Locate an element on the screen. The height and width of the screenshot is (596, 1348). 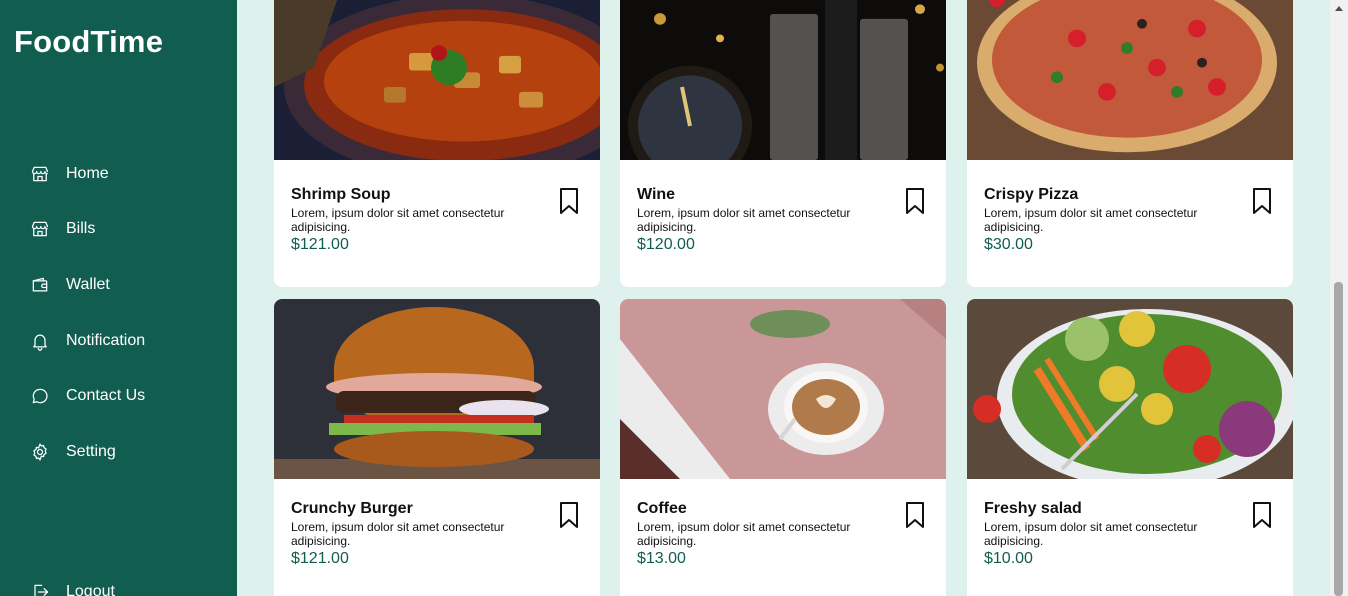
product-name: Wine is located at coordinates (656, 194).